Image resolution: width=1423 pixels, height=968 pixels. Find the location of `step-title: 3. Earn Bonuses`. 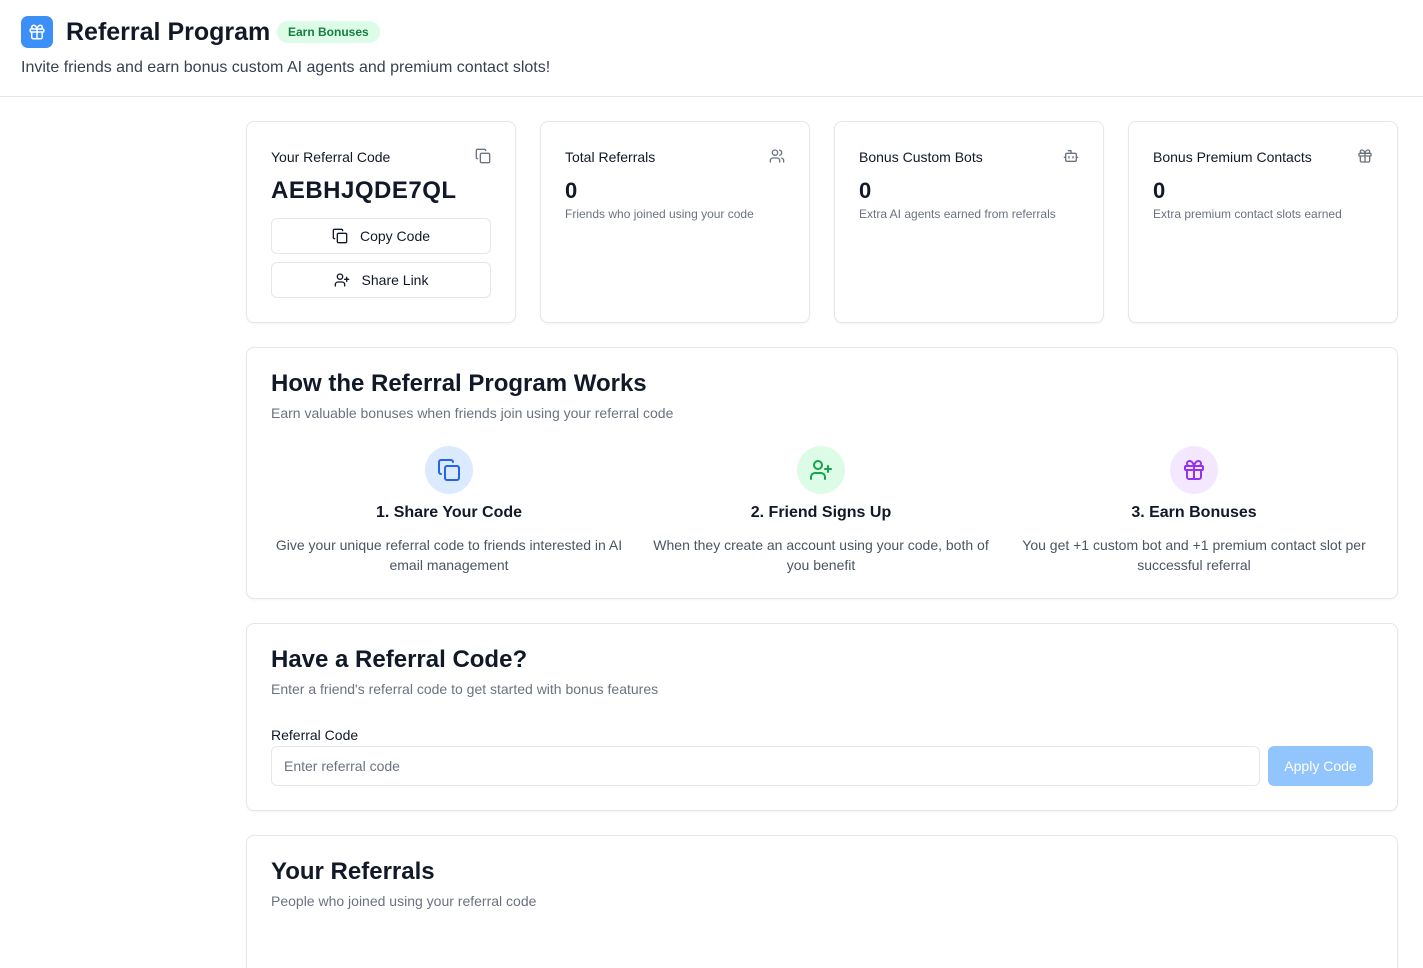

step-title: 3. Earn Bonuses is located at coordinates (1194, 512).